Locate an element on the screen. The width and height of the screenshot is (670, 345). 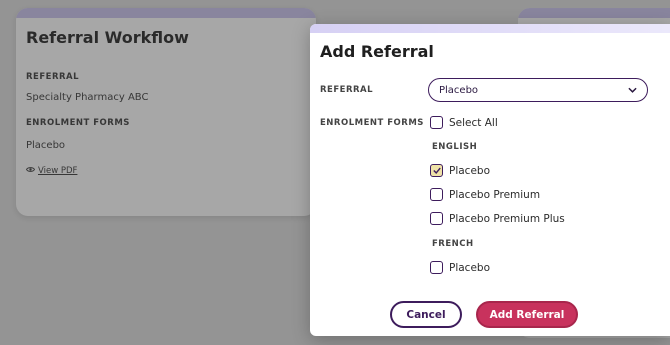
select-all-option: Select All is located at coordinates (464, 122).